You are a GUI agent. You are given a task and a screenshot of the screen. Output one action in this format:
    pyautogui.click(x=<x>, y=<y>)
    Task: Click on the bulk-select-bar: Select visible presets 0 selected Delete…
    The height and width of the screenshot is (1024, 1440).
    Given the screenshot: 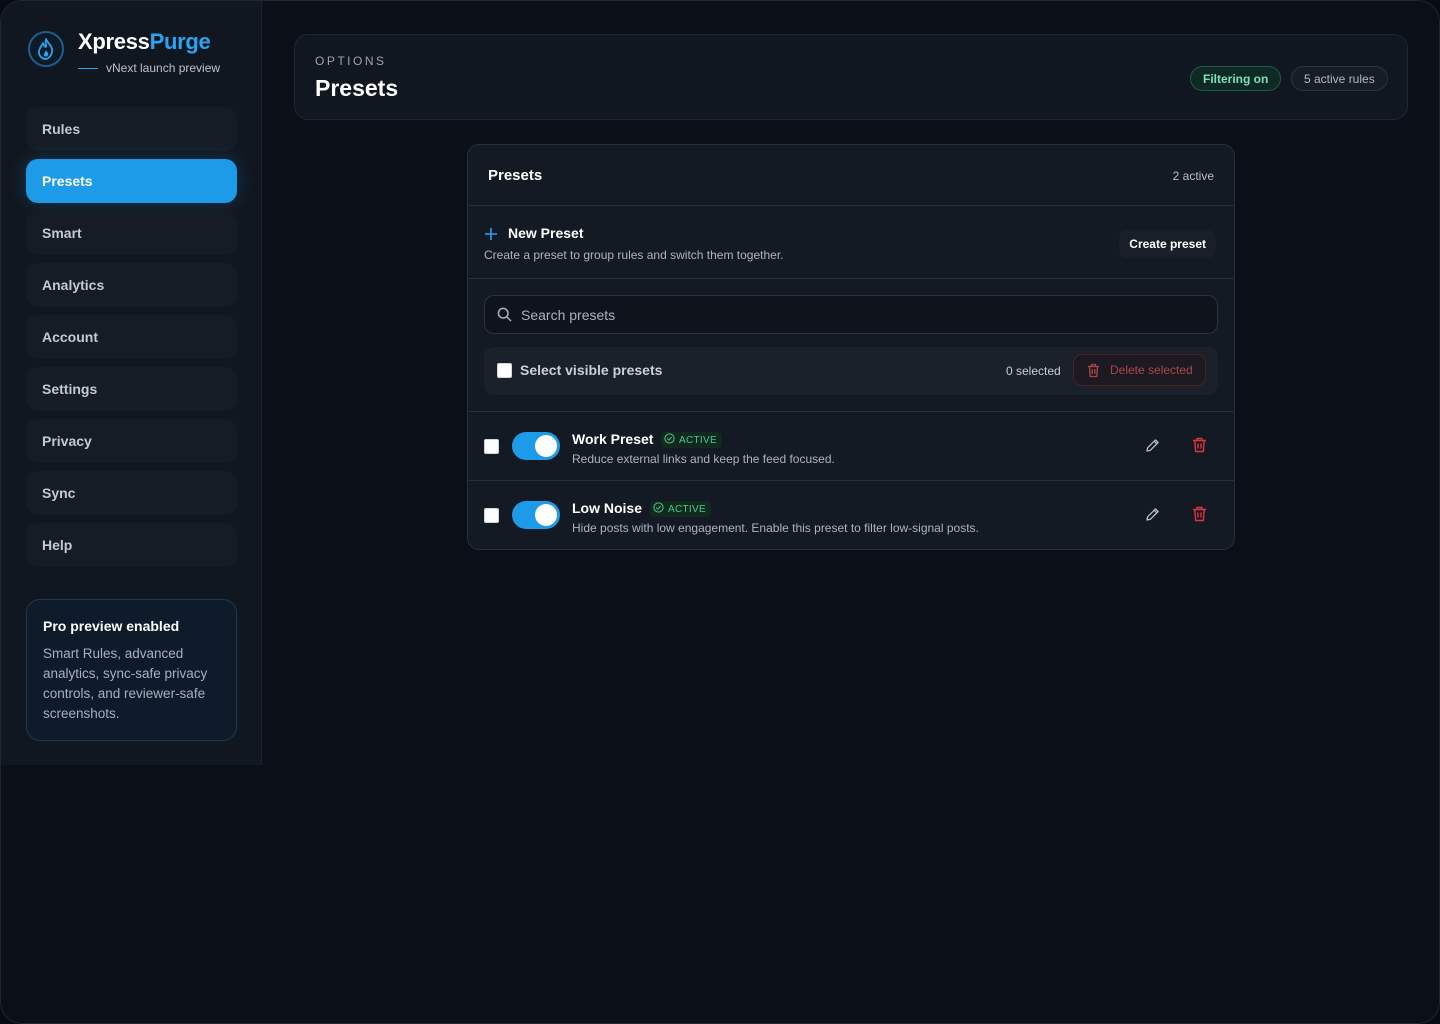 What is the action you would take?
    pyautogui.click(x=851, y=371)
    